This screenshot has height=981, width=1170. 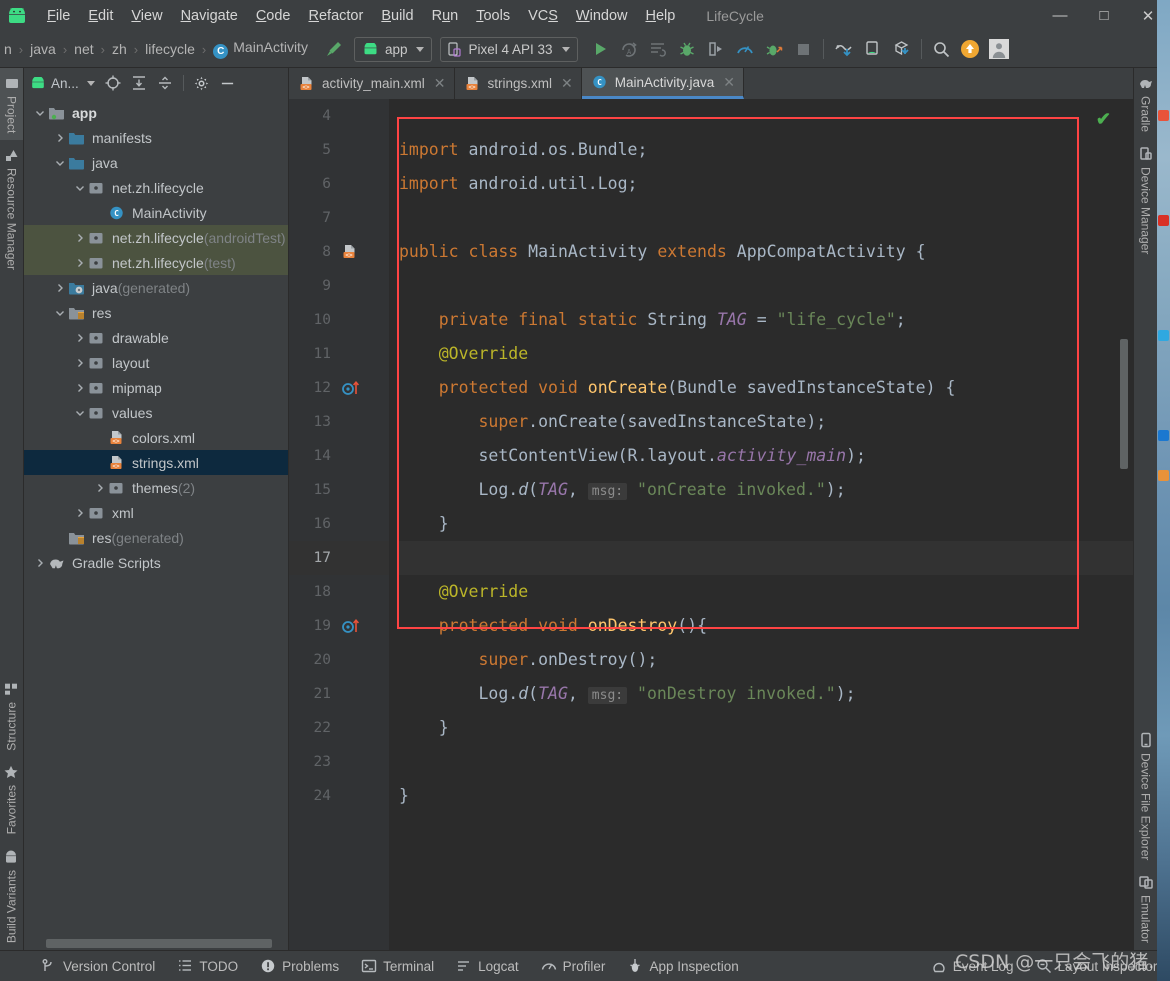 What do you see at coordinates (766, 626) in the screenshot?
I see `code-line-19: protected void onDestroy(){` at bounding box center [766, 626].